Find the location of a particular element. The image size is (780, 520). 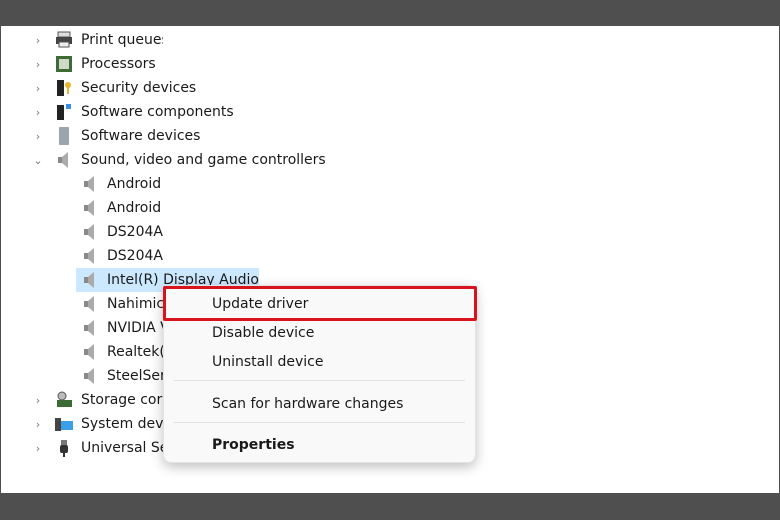

item-label: Storage cor is located at coordinates (122, 400).